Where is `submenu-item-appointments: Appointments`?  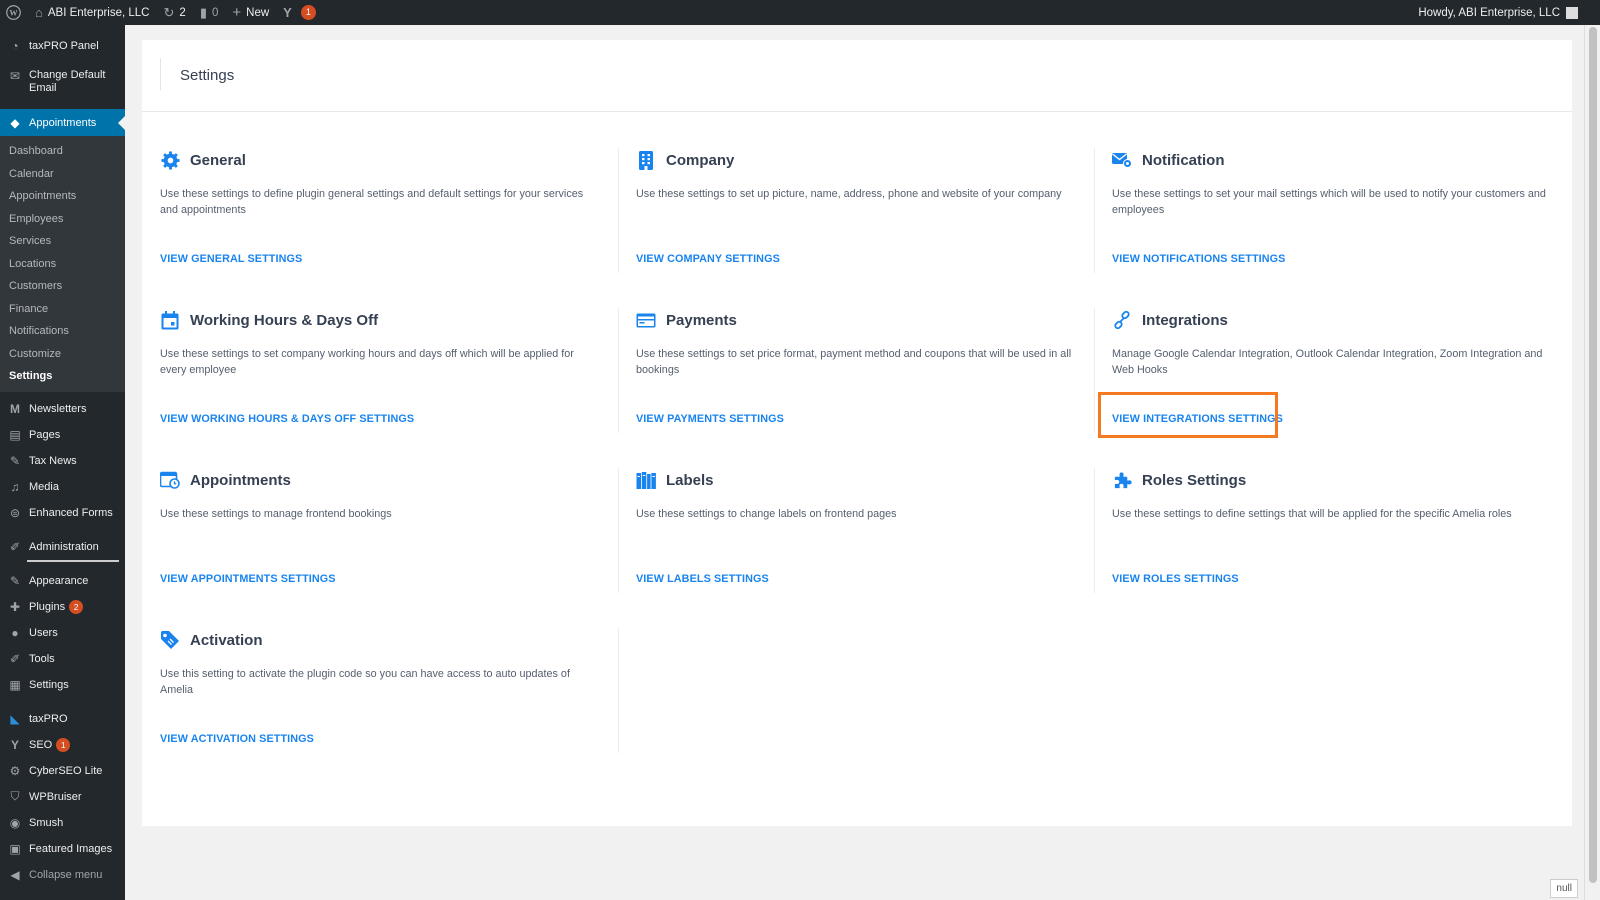 submenu-item-appointments: Appointments is located at coordinates (62, 196).